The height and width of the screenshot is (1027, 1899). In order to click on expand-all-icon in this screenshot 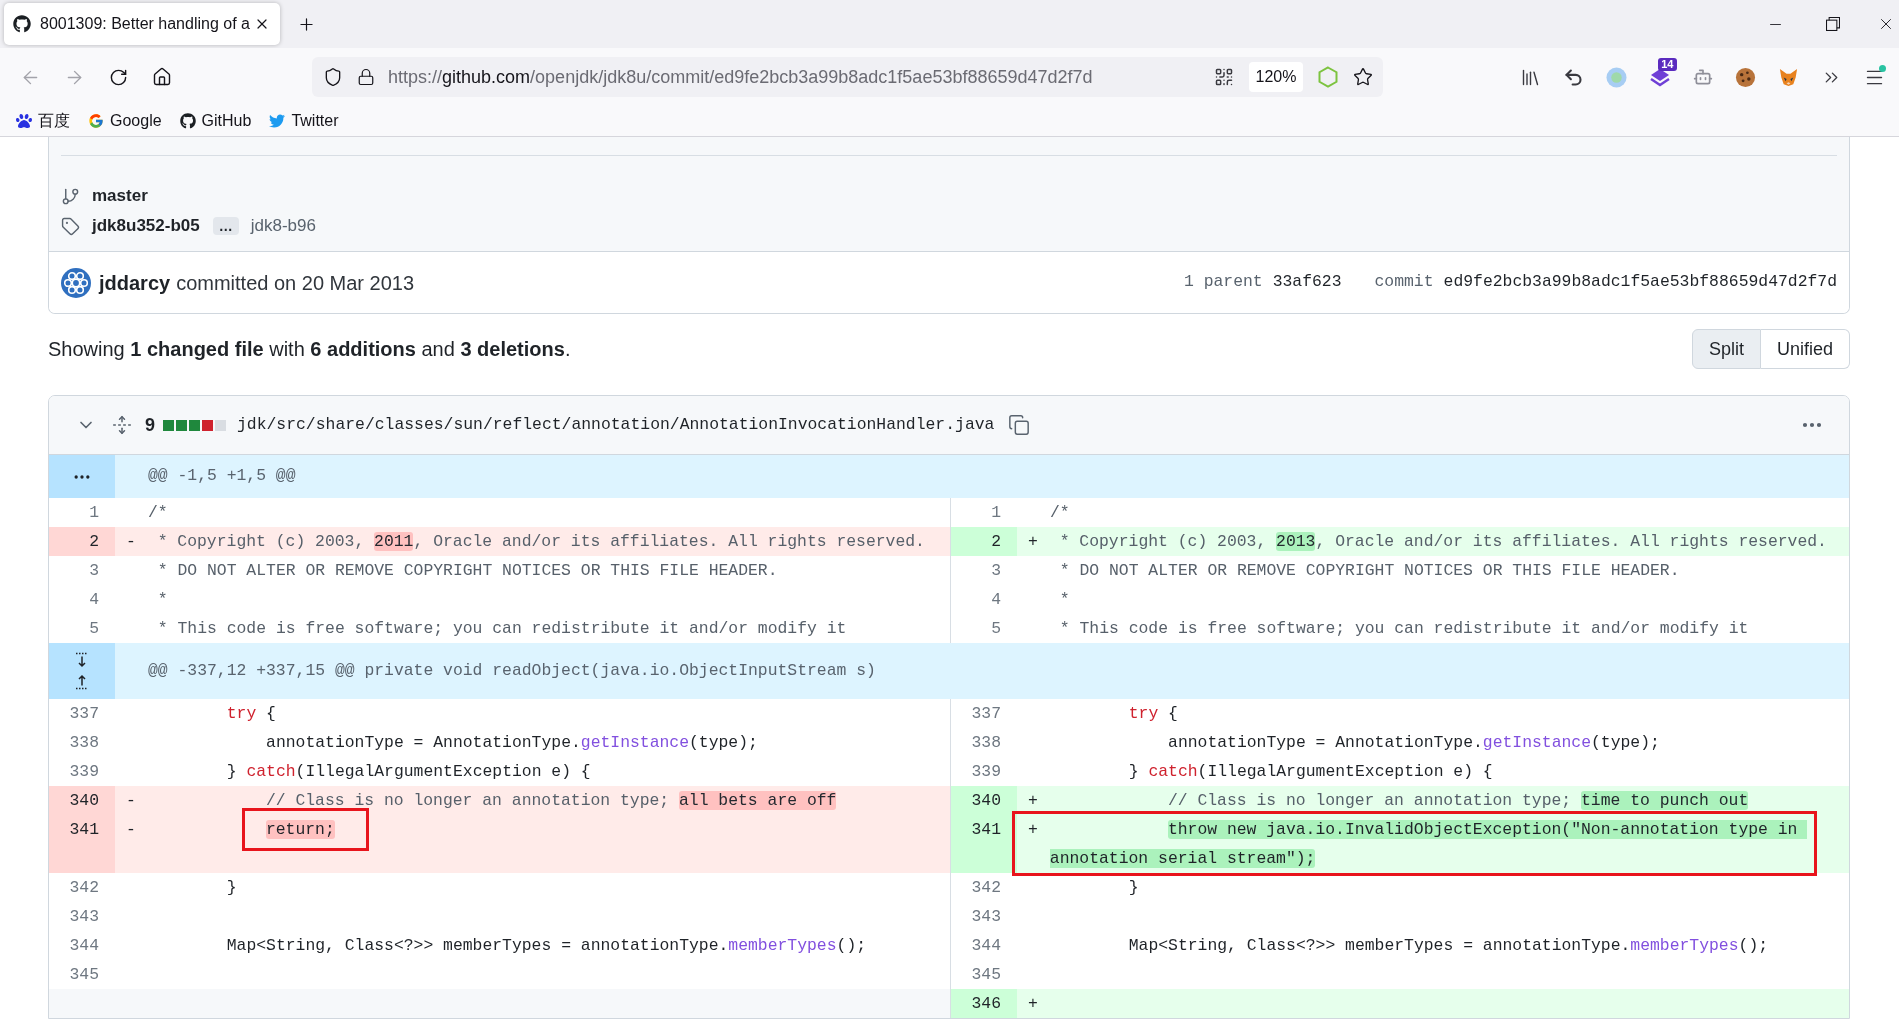, I will do `click(122, 425)`.